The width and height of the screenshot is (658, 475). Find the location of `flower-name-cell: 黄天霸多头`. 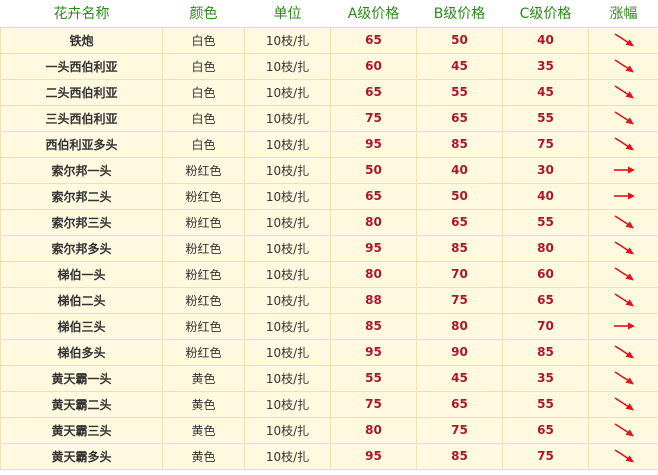

flower-name-cell: 黄天霸多头 is located at coordinates (81, 456).